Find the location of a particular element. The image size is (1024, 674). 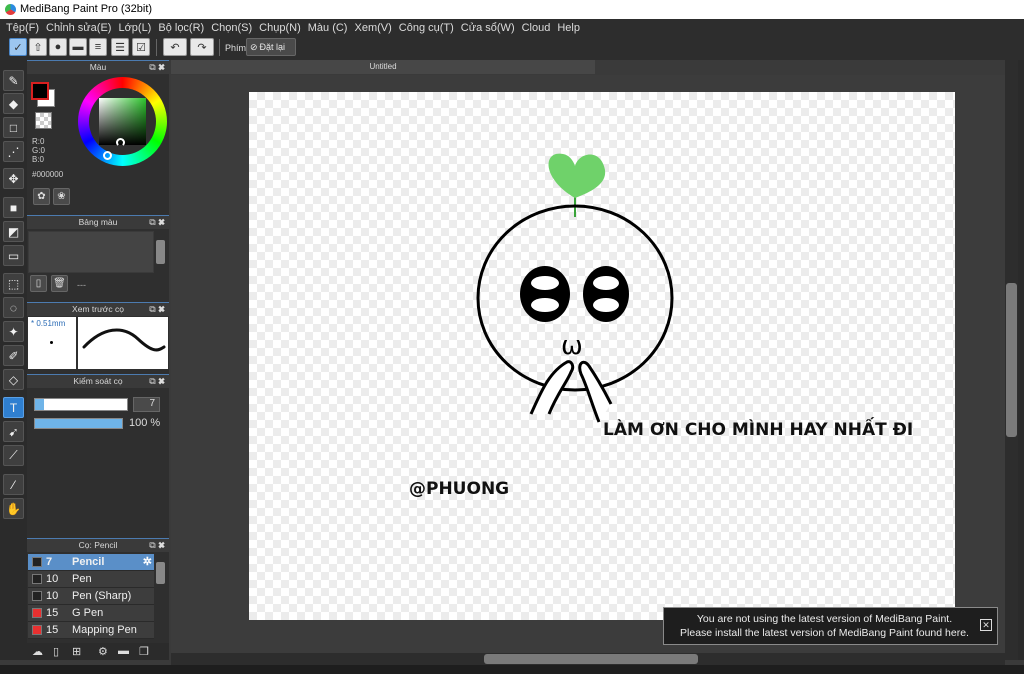

close-icon: ✕ is located at coordinates (986, 625).